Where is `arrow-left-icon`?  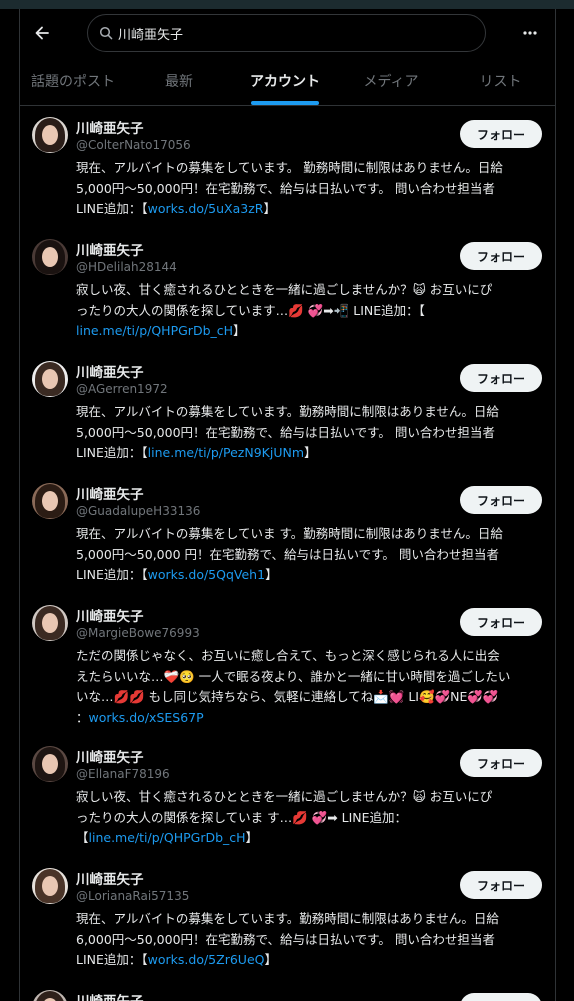
arrow-left-icon is located at coordinates (42, 33).